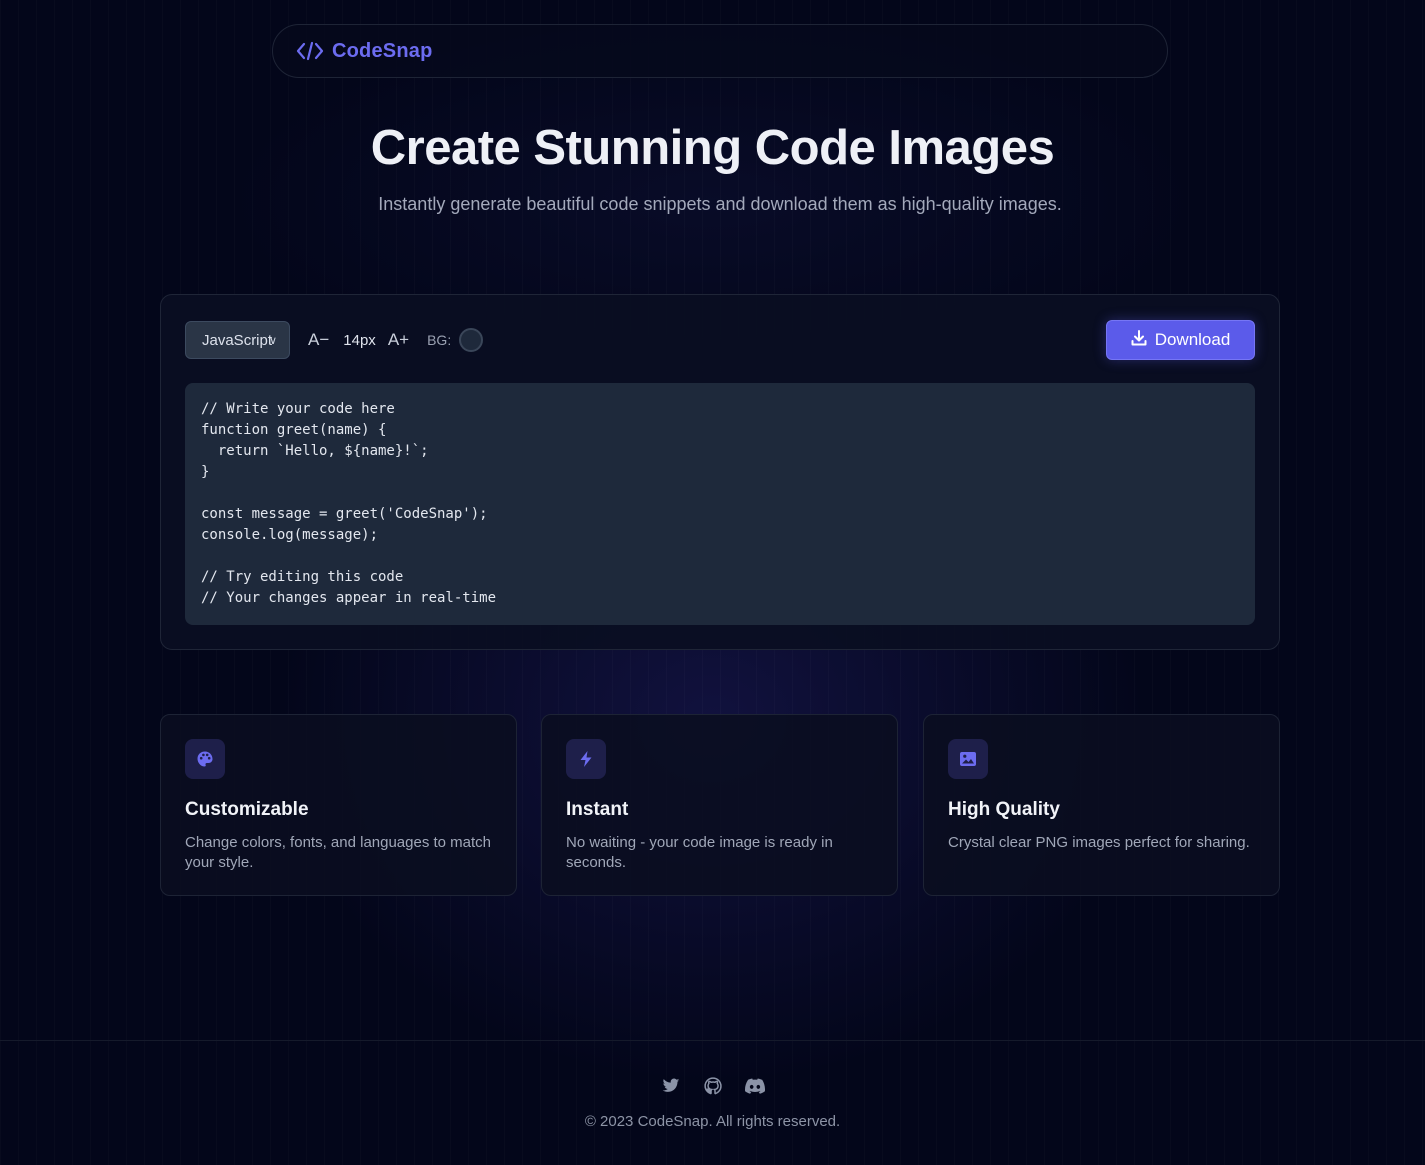 This screenshot has width=1425, height=1165. I want to click on language-select-value: JavaScript, so click(237, 340).